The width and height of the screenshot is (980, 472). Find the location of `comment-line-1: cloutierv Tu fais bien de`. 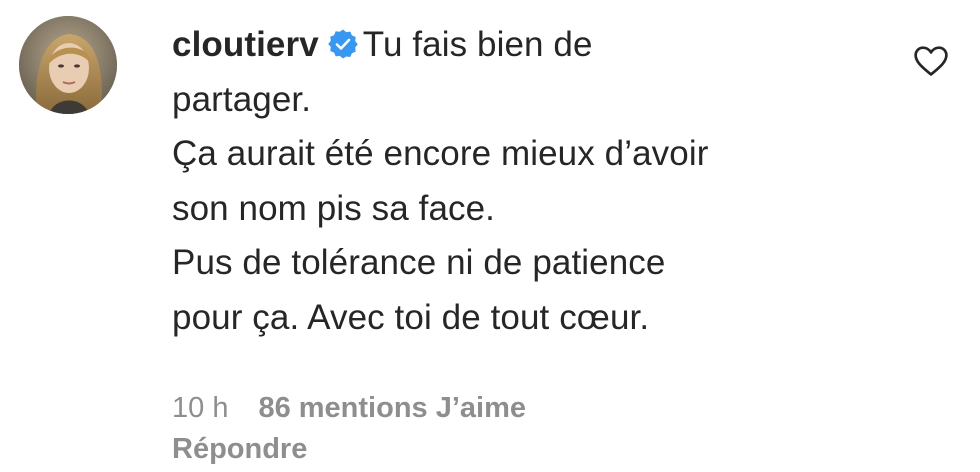

comment-line-1: cloutierv Tu fais bien de is located at coordinates (522, 45).